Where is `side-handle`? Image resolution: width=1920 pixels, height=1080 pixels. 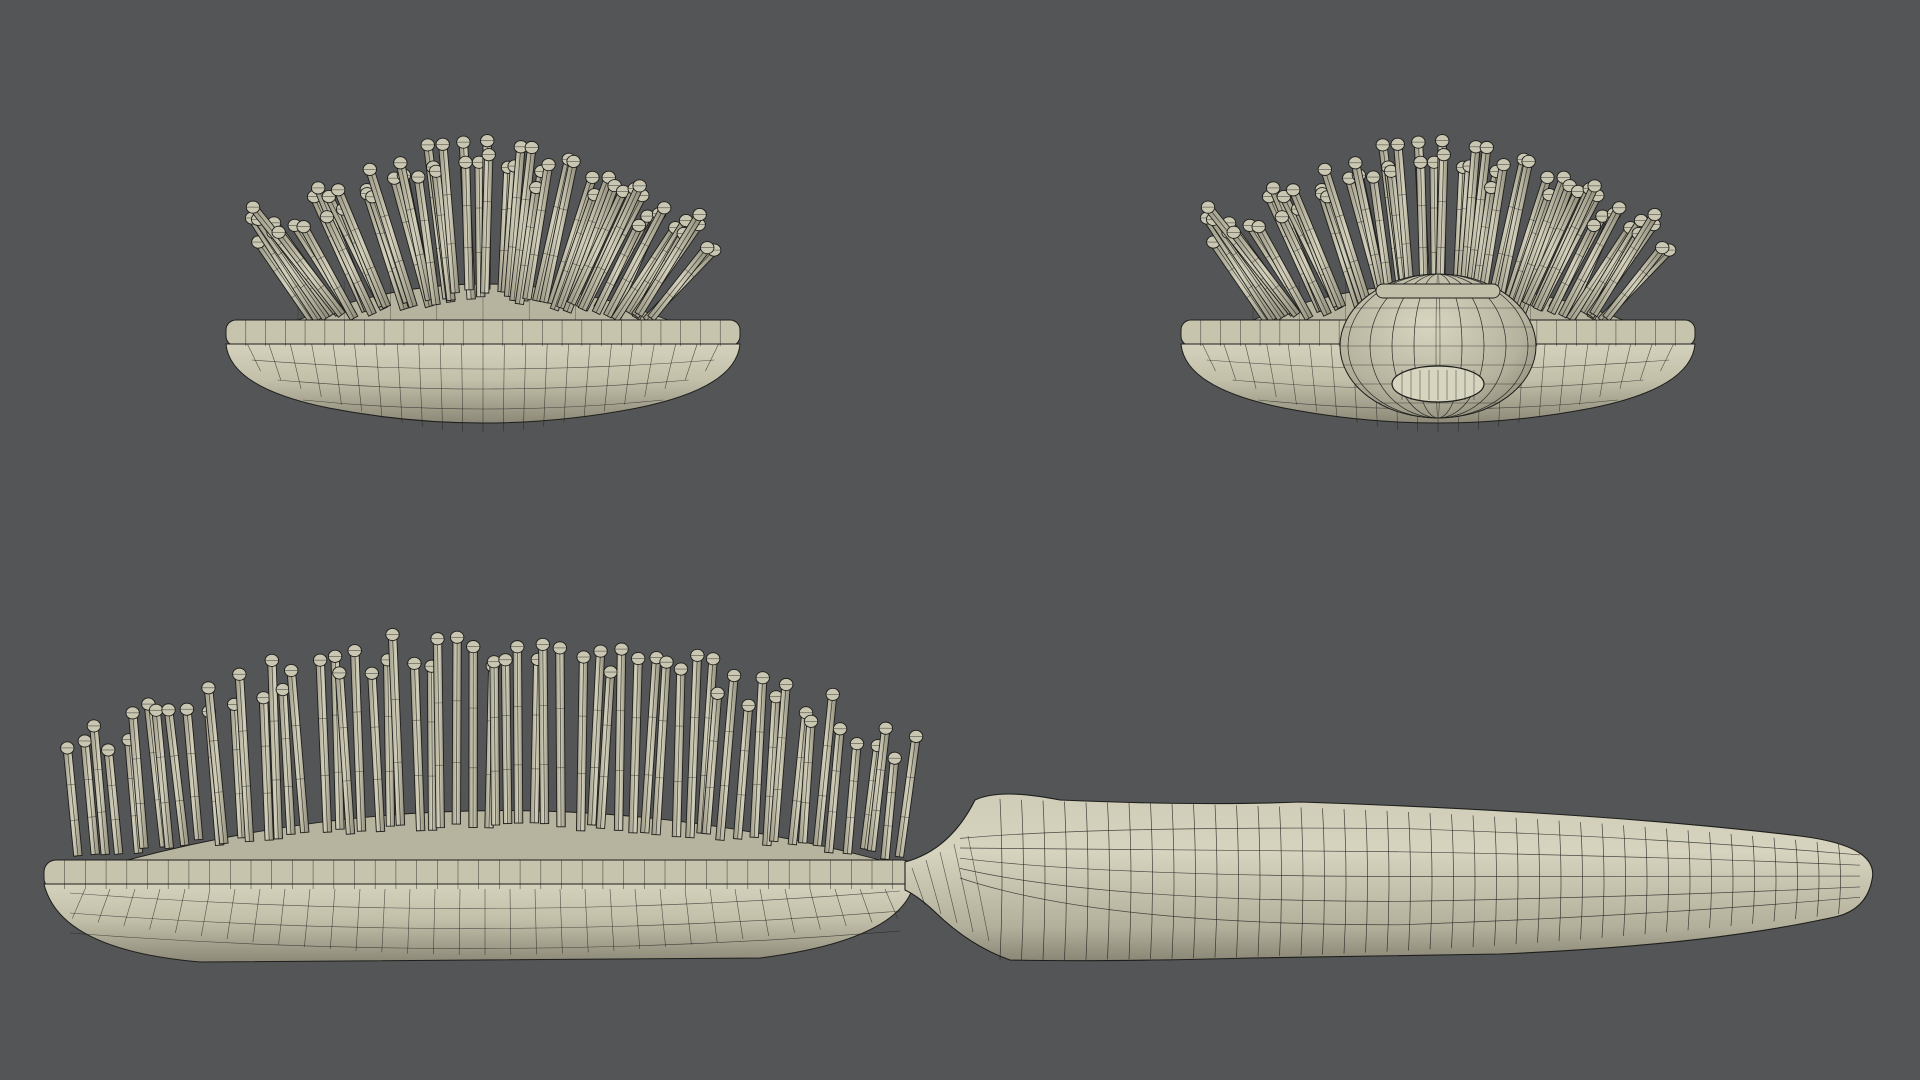
side-handle is located at coordinates (1389, 877).